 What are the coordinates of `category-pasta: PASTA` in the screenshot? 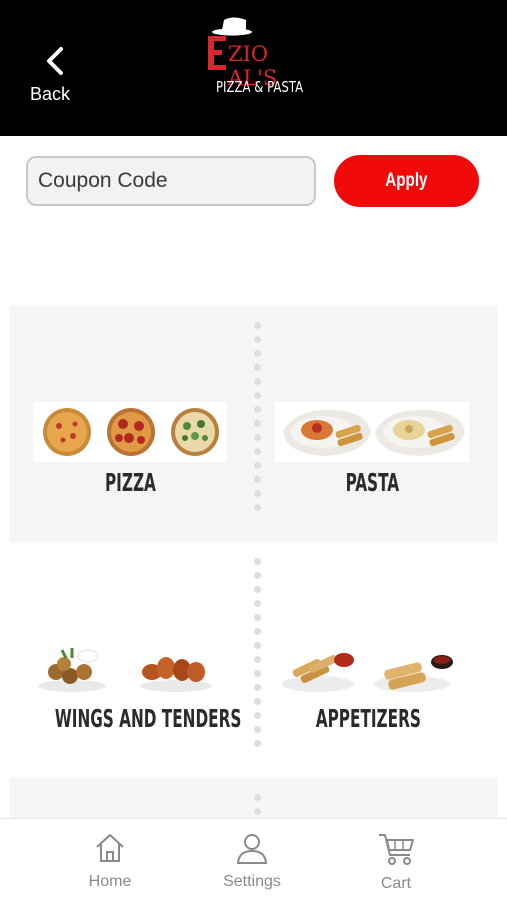 It's located at (372, 457).